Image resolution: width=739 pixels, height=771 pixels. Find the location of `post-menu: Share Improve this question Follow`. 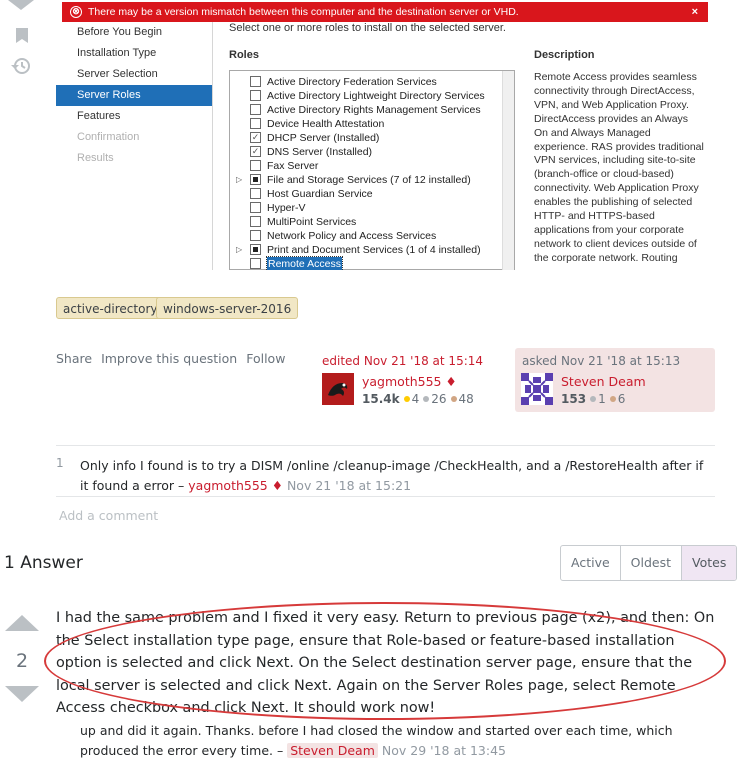

post-menu: Share Improve this question Follow is located at coordinates (173, 358).